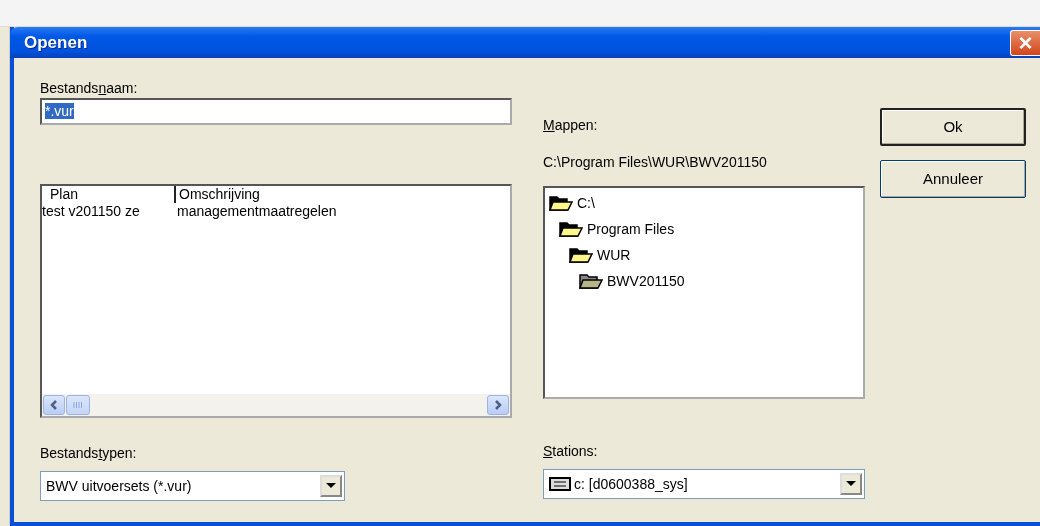  Describe the element at coordinates (704, 484) in the screenshot. I see `drive-dropdown: c: [d0600388_sys]` at that location.